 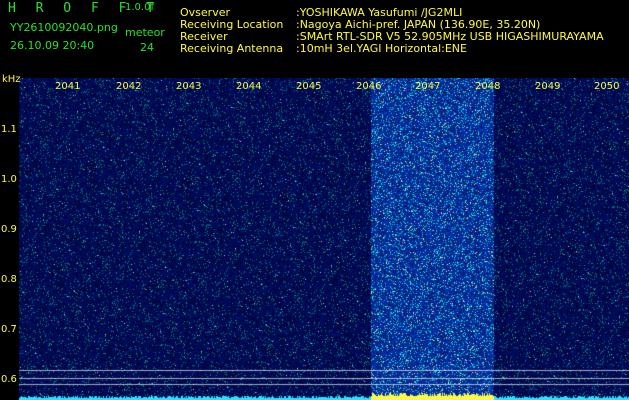 I want to click on datetime: 26.10.09 20:40, so click(x=52, y=45).